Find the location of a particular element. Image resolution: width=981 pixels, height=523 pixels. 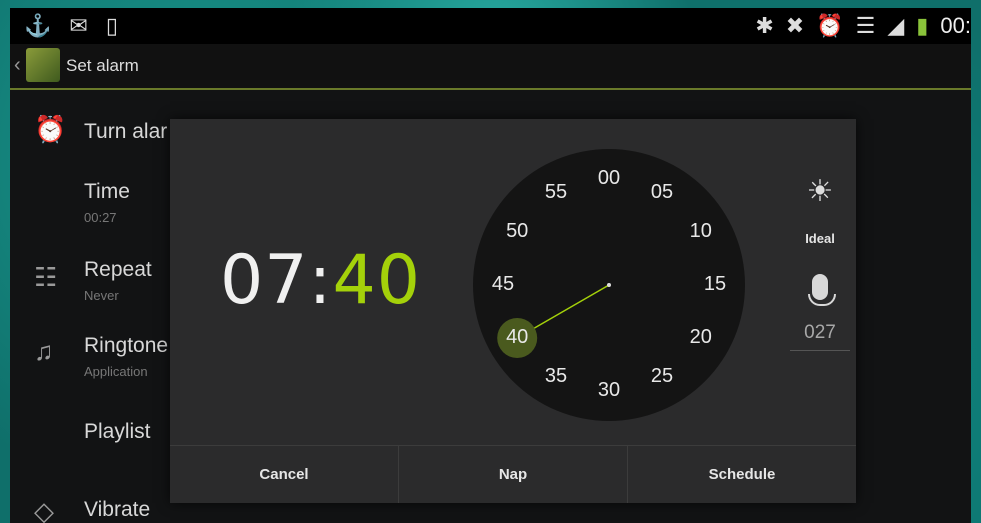

turn-alarm-label: Turn alar is located at coordinates (126, 131).